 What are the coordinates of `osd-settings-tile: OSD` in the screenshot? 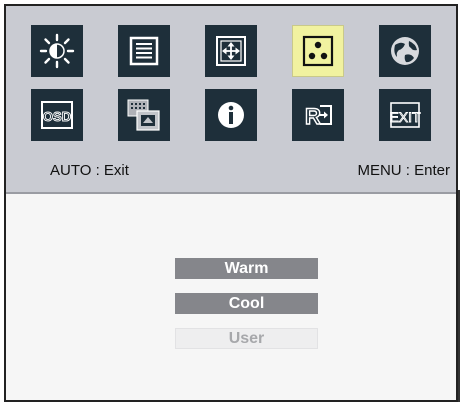 It's located at (57, 115).